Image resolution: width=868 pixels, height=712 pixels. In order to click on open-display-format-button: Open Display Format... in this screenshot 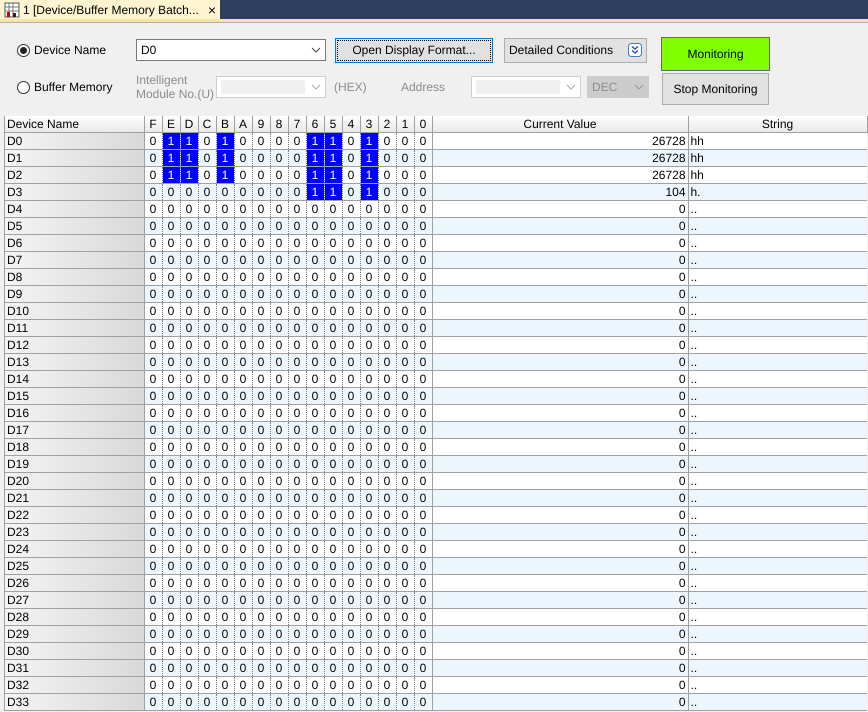, I will do `click(414, 50)`.